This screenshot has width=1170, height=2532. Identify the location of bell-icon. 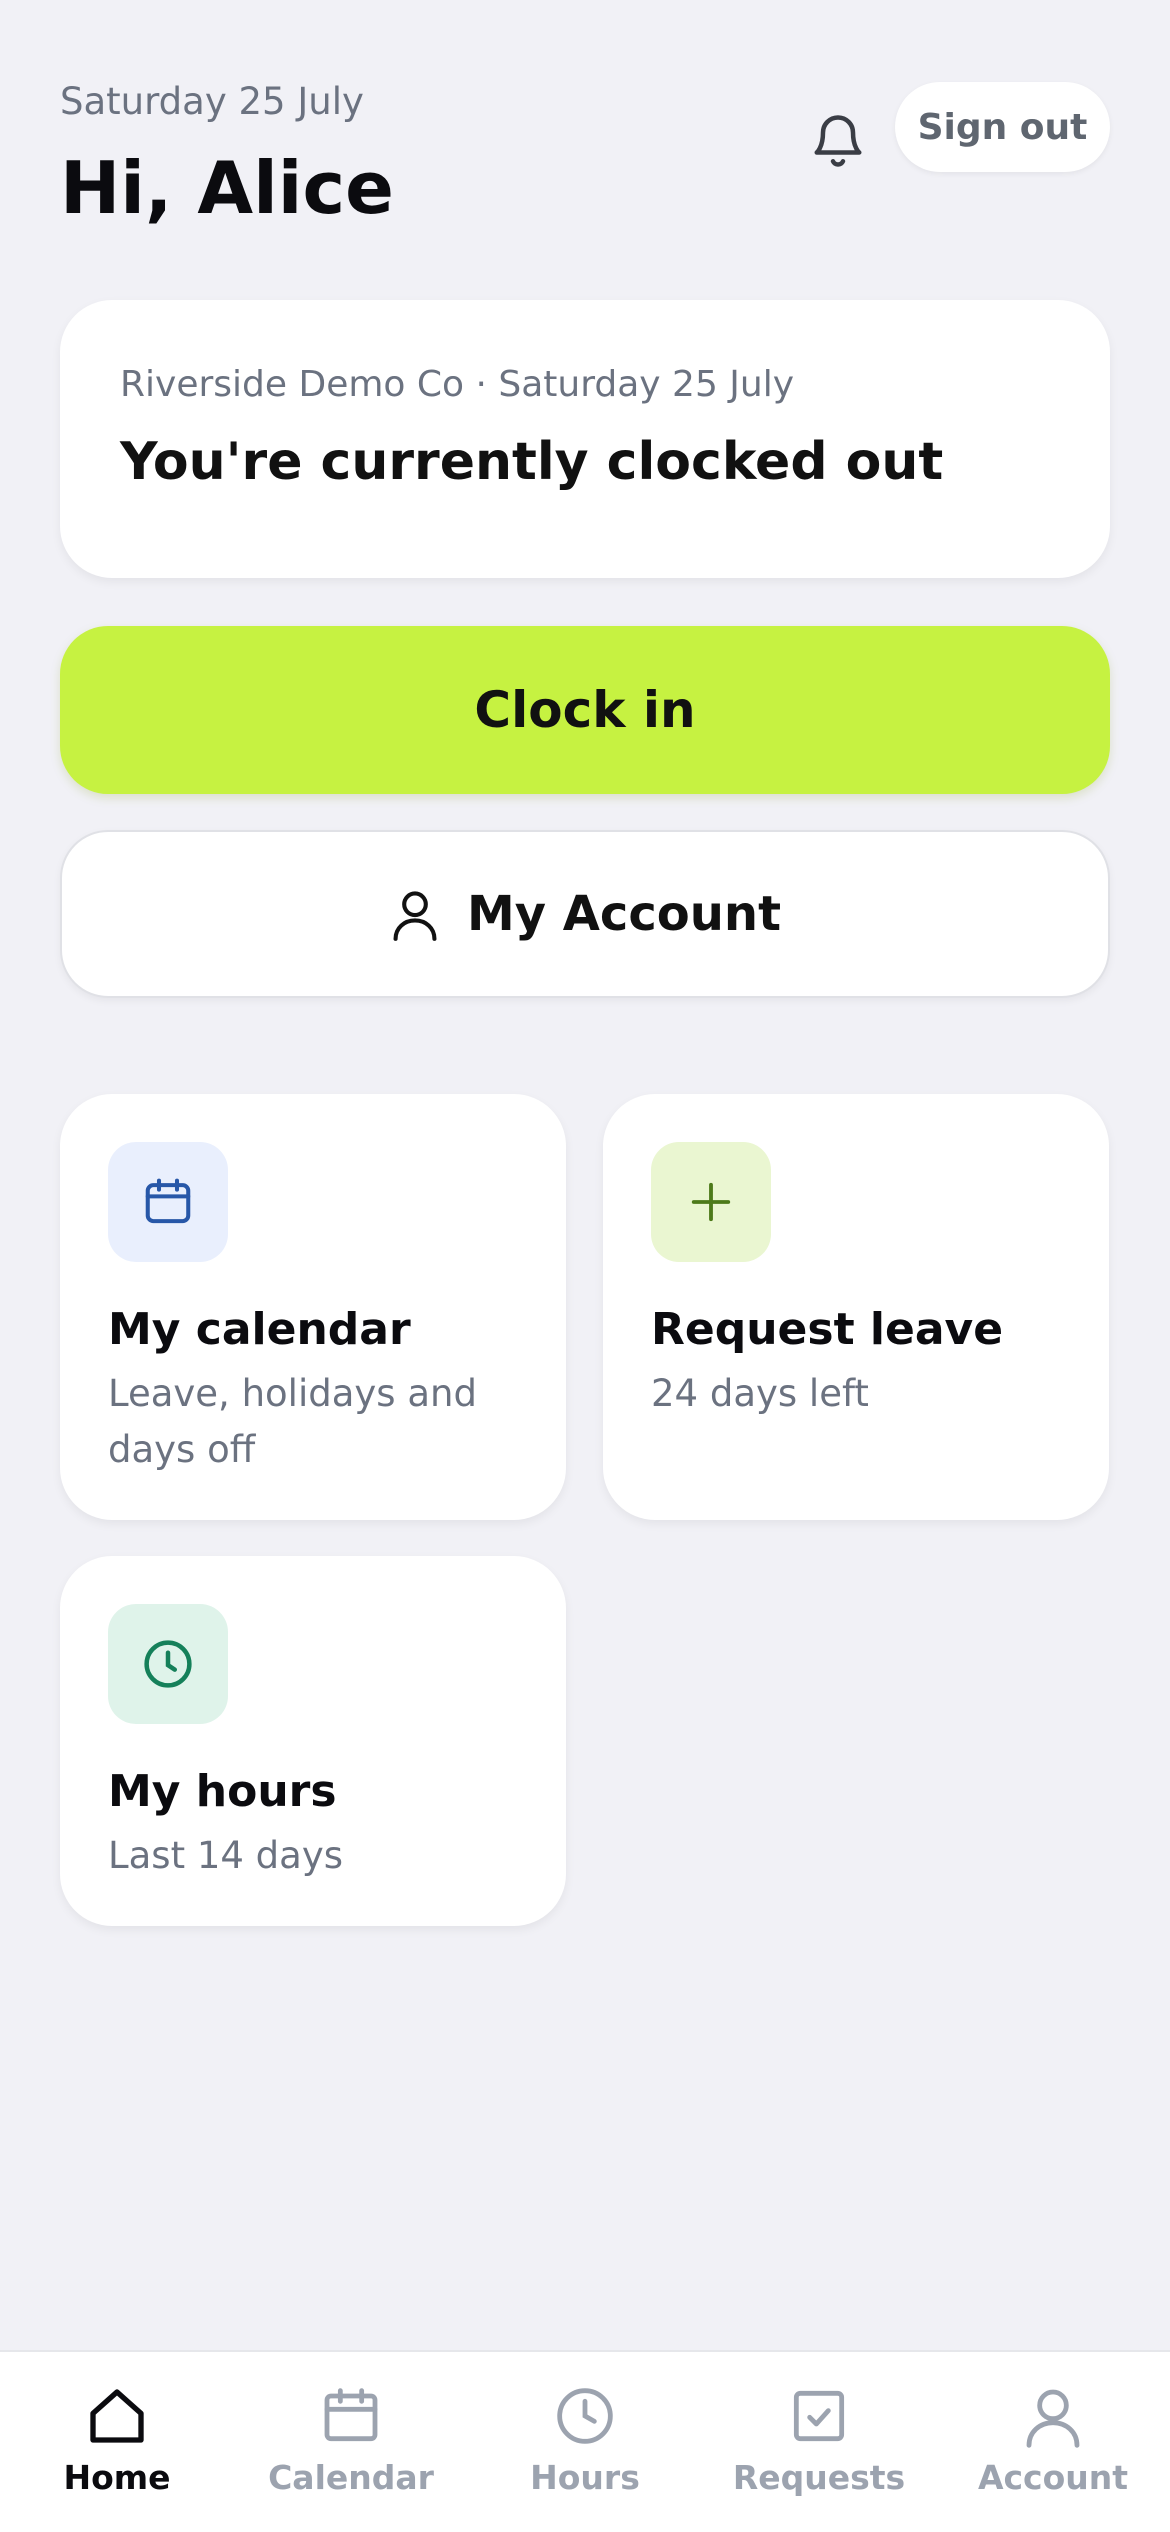
(838, 141).